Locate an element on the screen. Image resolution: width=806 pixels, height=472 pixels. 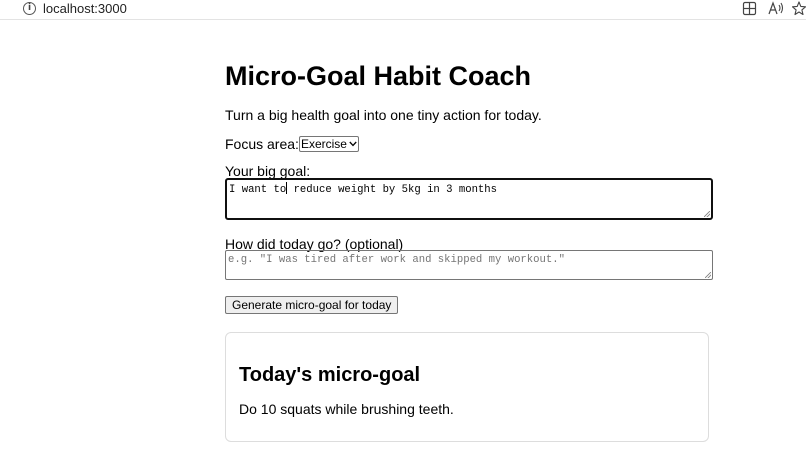
url-text: localhost:3000 is located at coordinates (85, 9).